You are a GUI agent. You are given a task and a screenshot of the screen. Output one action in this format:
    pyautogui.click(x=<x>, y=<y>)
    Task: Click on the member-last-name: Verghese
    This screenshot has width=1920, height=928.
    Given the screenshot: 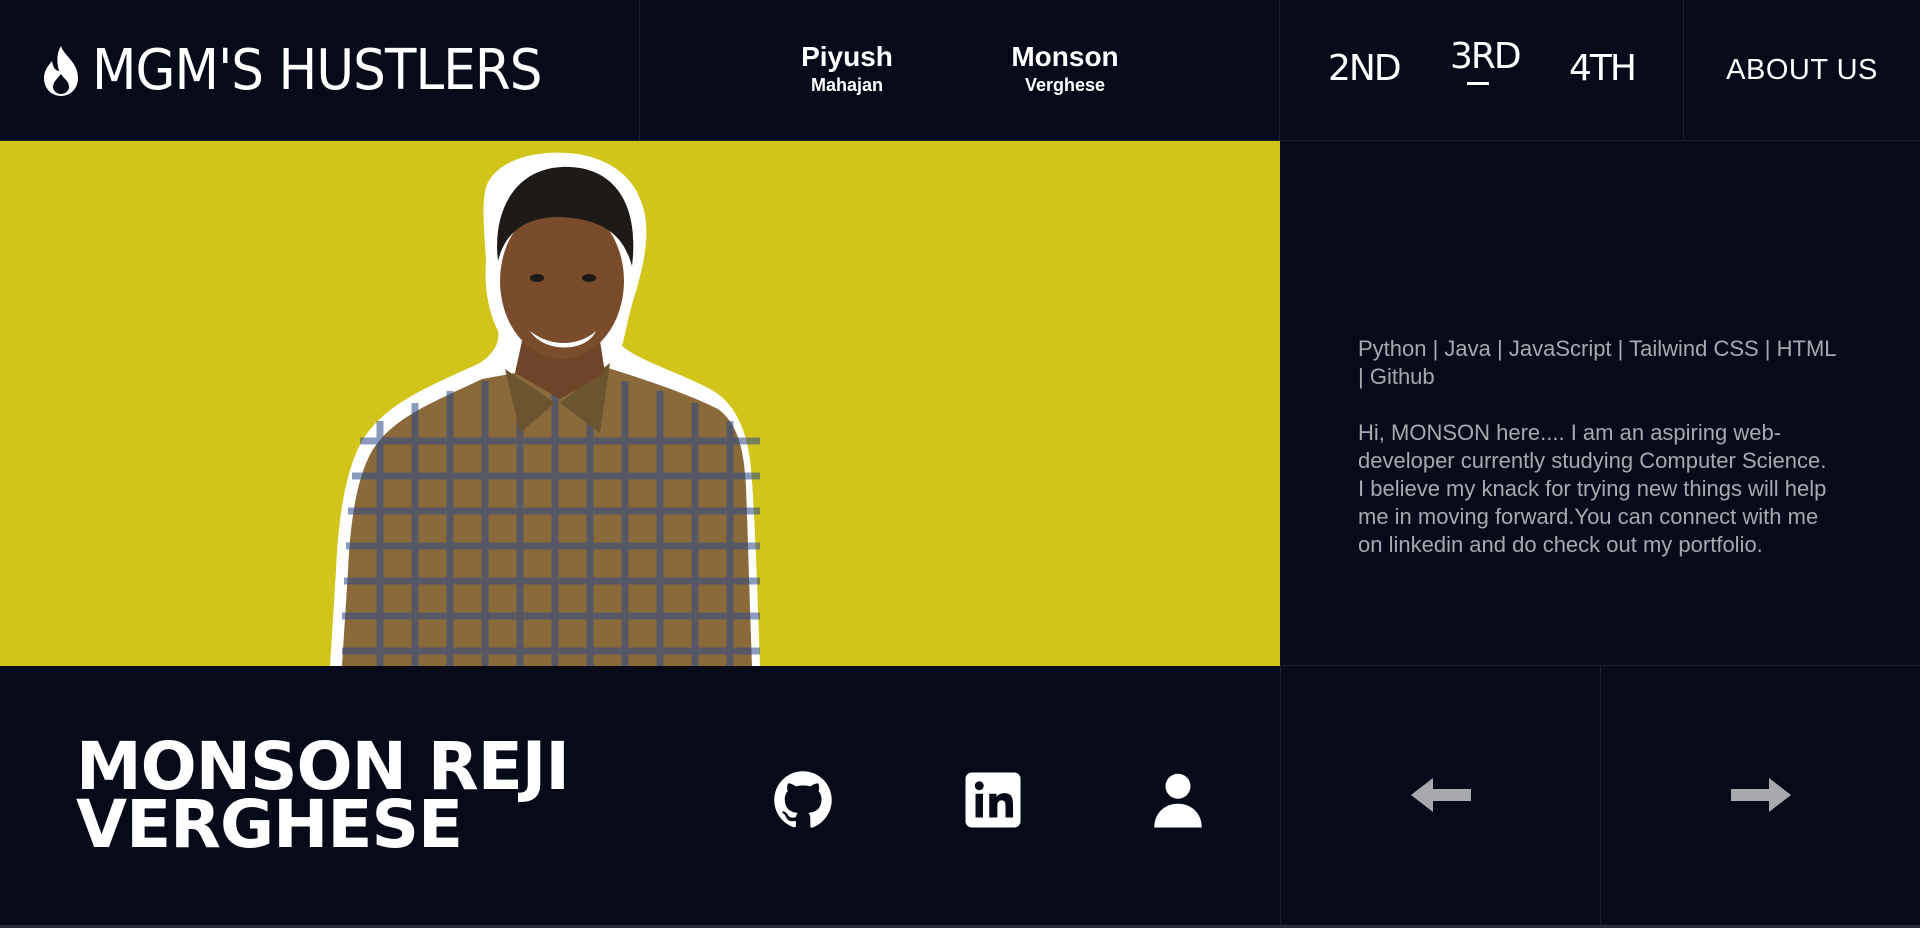 What is the action you would take?
    pyautogui.click(x=1065, y=85)
    